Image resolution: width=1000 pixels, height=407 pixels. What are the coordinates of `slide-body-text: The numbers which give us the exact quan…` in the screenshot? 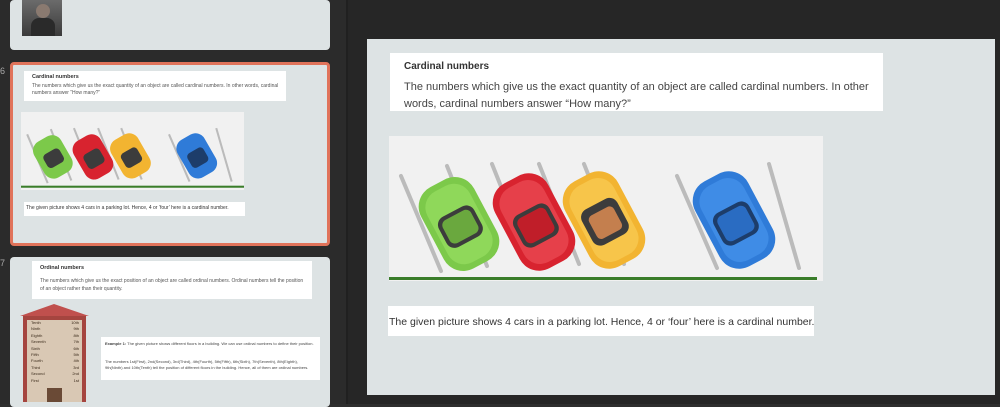 It's located at (636, 95).